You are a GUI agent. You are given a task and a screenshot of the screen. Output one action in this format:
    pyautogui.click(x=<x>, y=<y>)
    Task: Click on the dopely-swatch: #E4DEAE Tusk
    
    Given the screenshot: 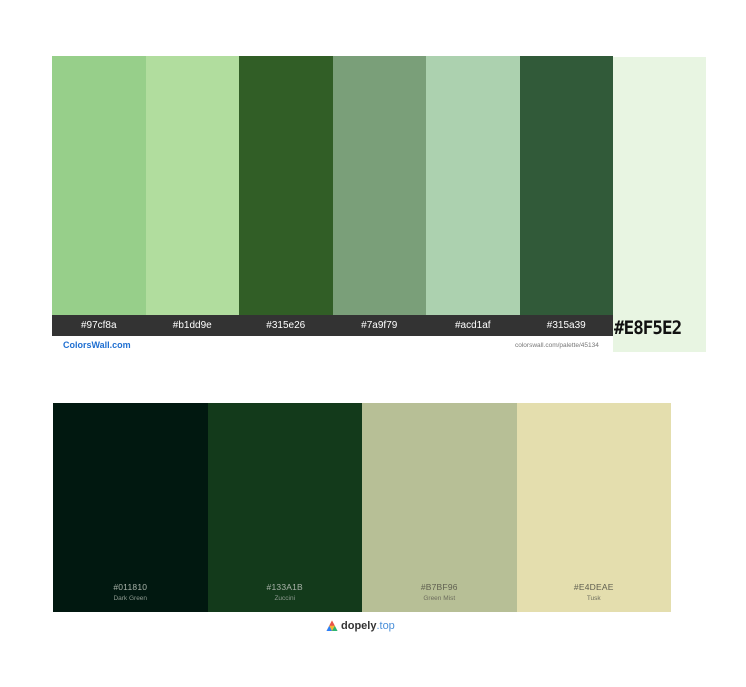 What is the action you would take?
    pyautogui.click(x=593, y=507)
    